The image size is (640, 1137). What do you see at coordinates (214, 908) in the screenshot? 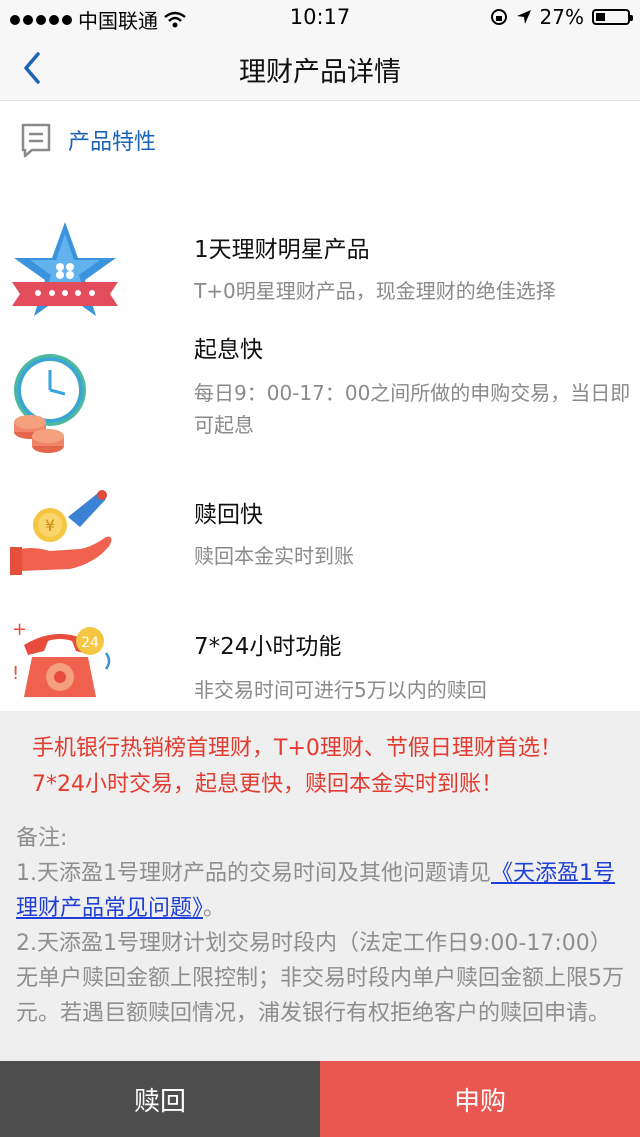
I see `notes-item-1-suffix: 。` at bounding box center [214, 908].